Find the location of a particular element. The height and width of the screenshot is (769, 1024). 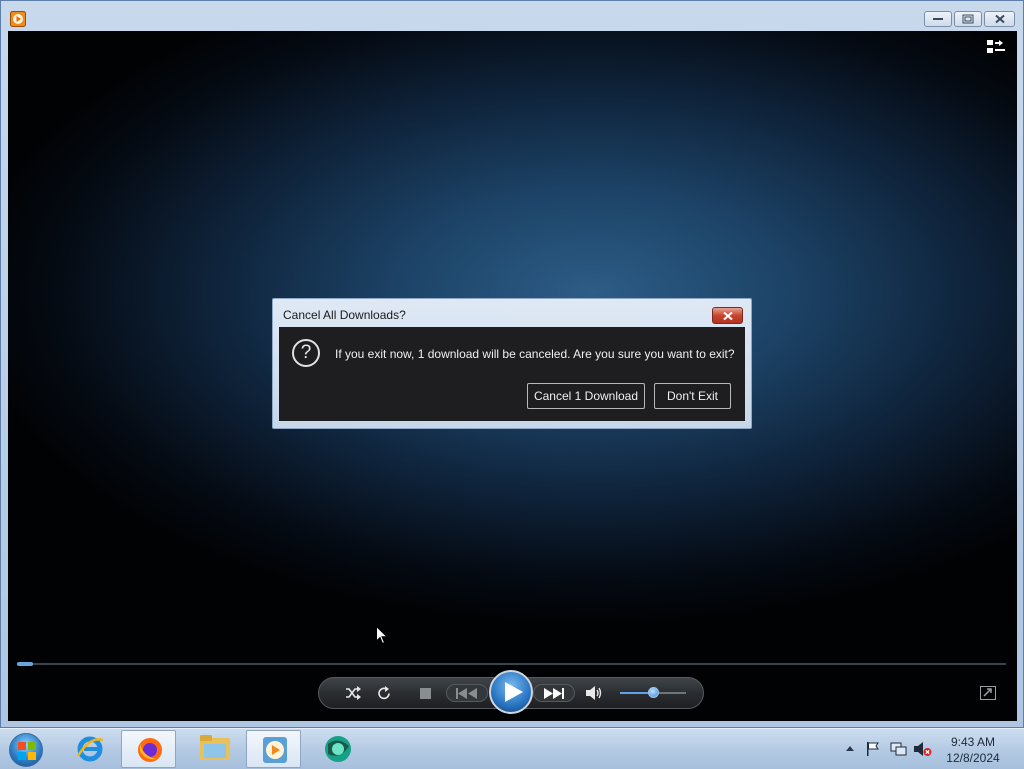

previous-icon is located at coordinates (466, 693).